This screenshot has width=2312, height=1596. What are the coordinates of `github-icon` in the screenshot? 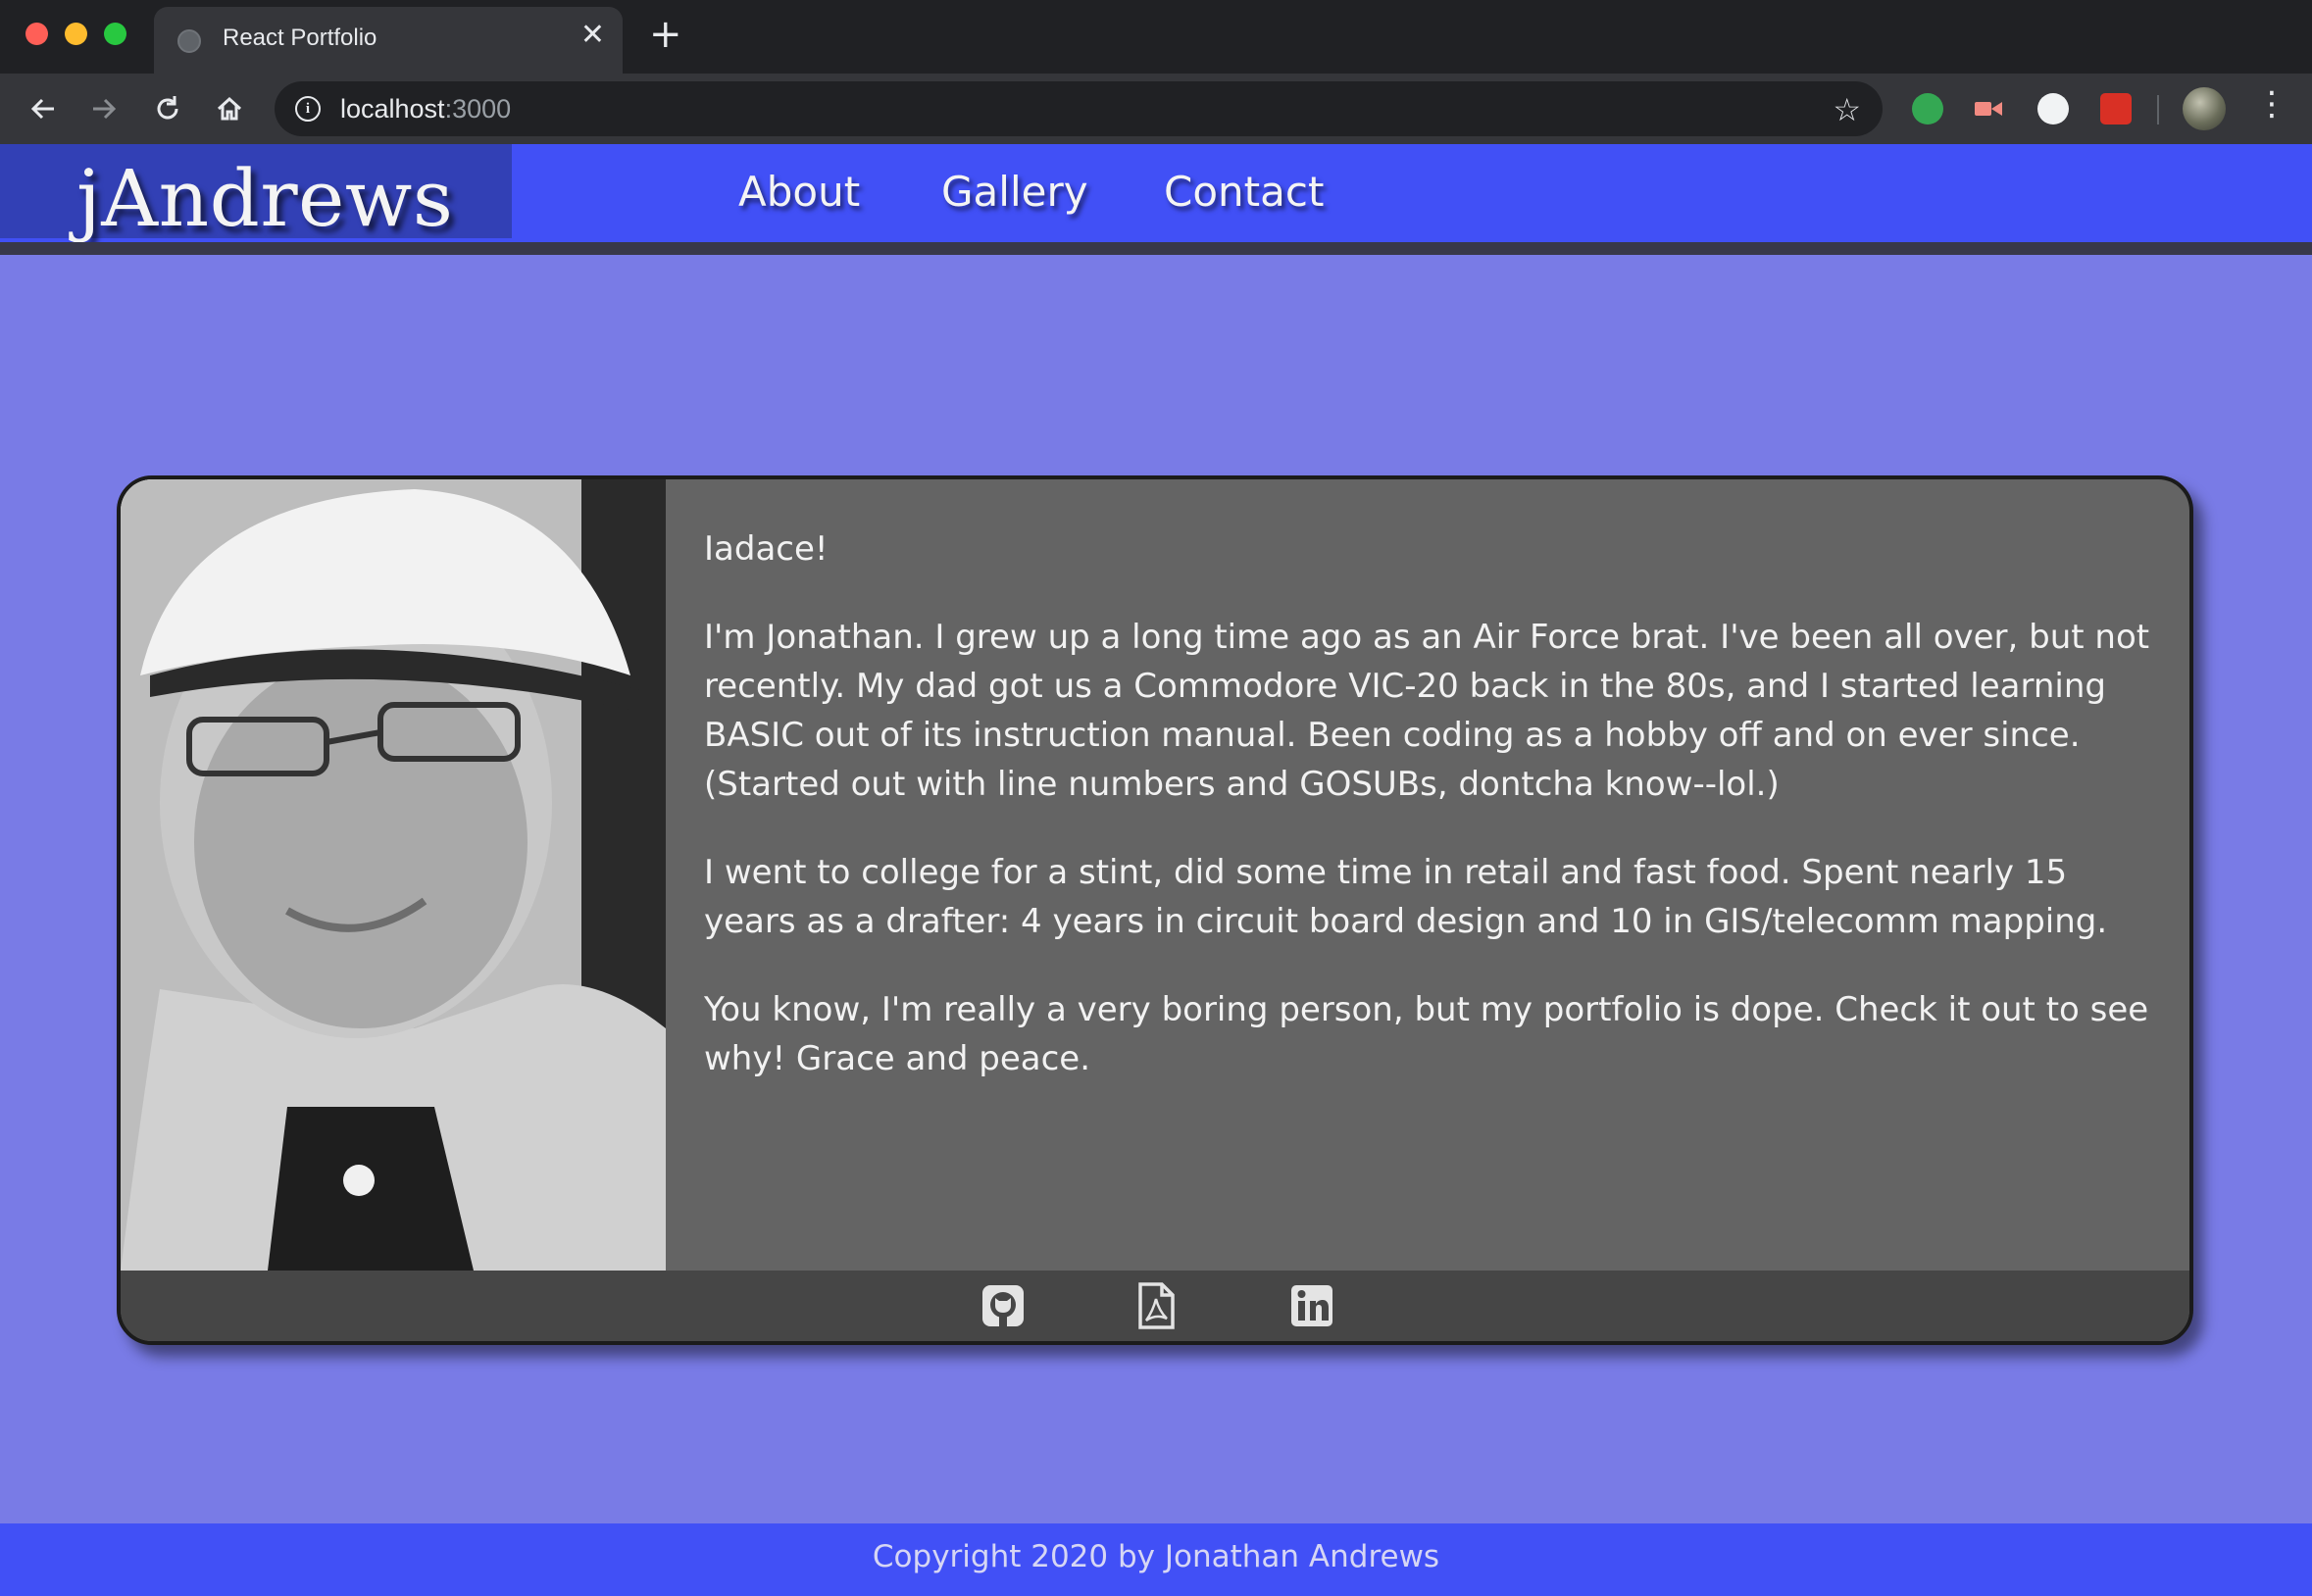 It's located at (1003, 1305).